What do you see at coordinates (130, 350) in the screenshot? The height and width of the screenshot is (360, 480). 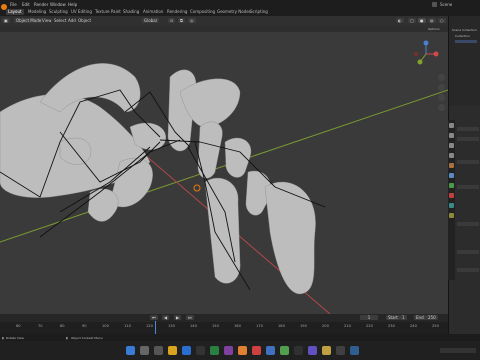 I see `windows-start-icon` at bounding box center [130, 350].